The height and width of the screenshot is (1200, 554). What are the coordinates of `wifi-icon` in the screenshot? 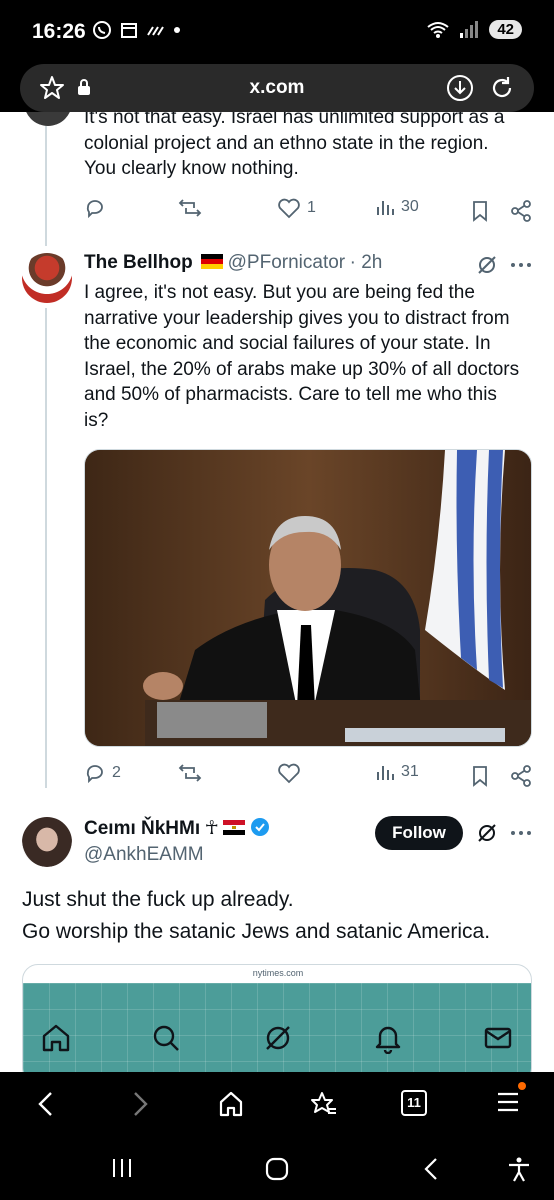 It's located at (438, 29).